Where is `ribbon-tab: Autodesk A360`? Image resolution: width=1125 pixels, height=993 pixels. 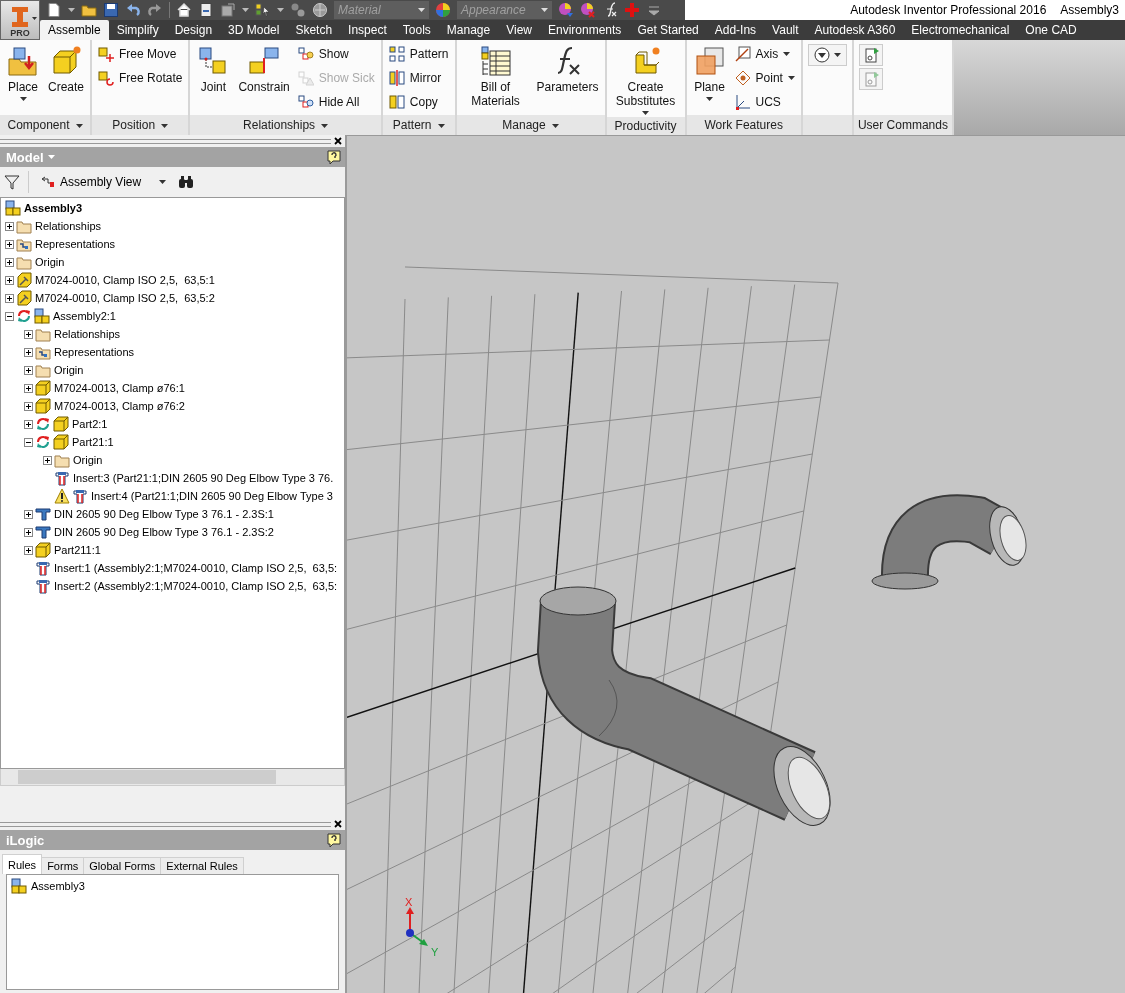 ribbon-tab: Autodesk A360 is located at coordinates (855, 30).